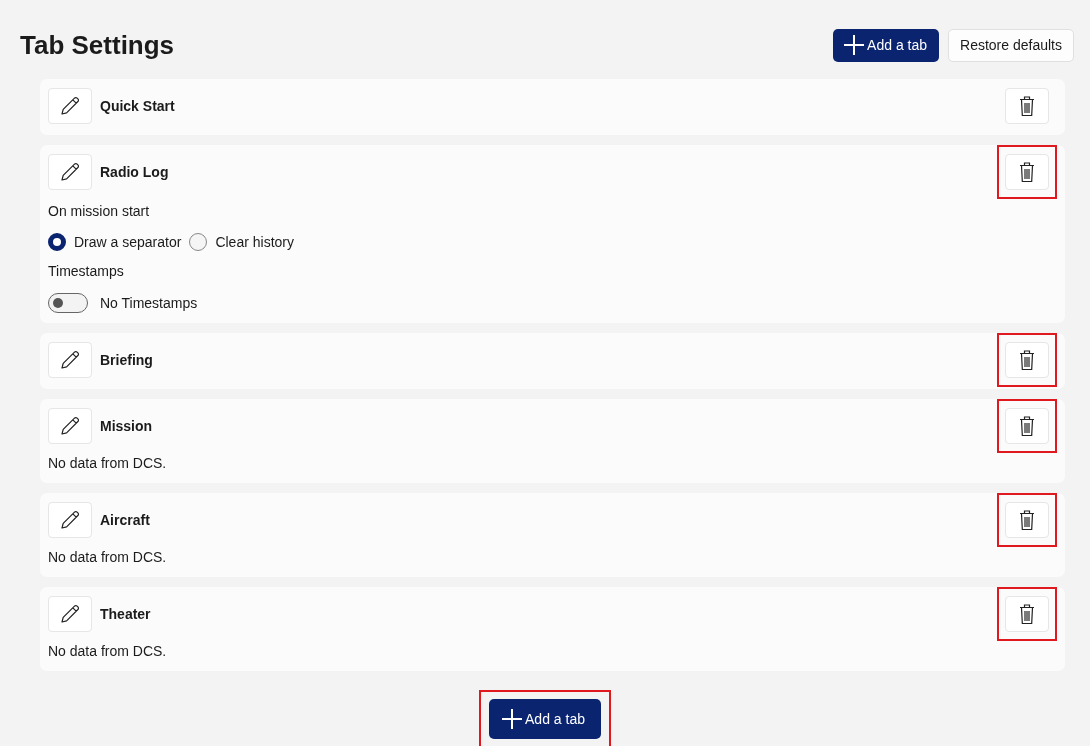 The height and width of the screenshot is (746, 1090). Describe the element at coordinates (97, 45) in the screenshot. I see `page-title: Tab Settings` at that location.